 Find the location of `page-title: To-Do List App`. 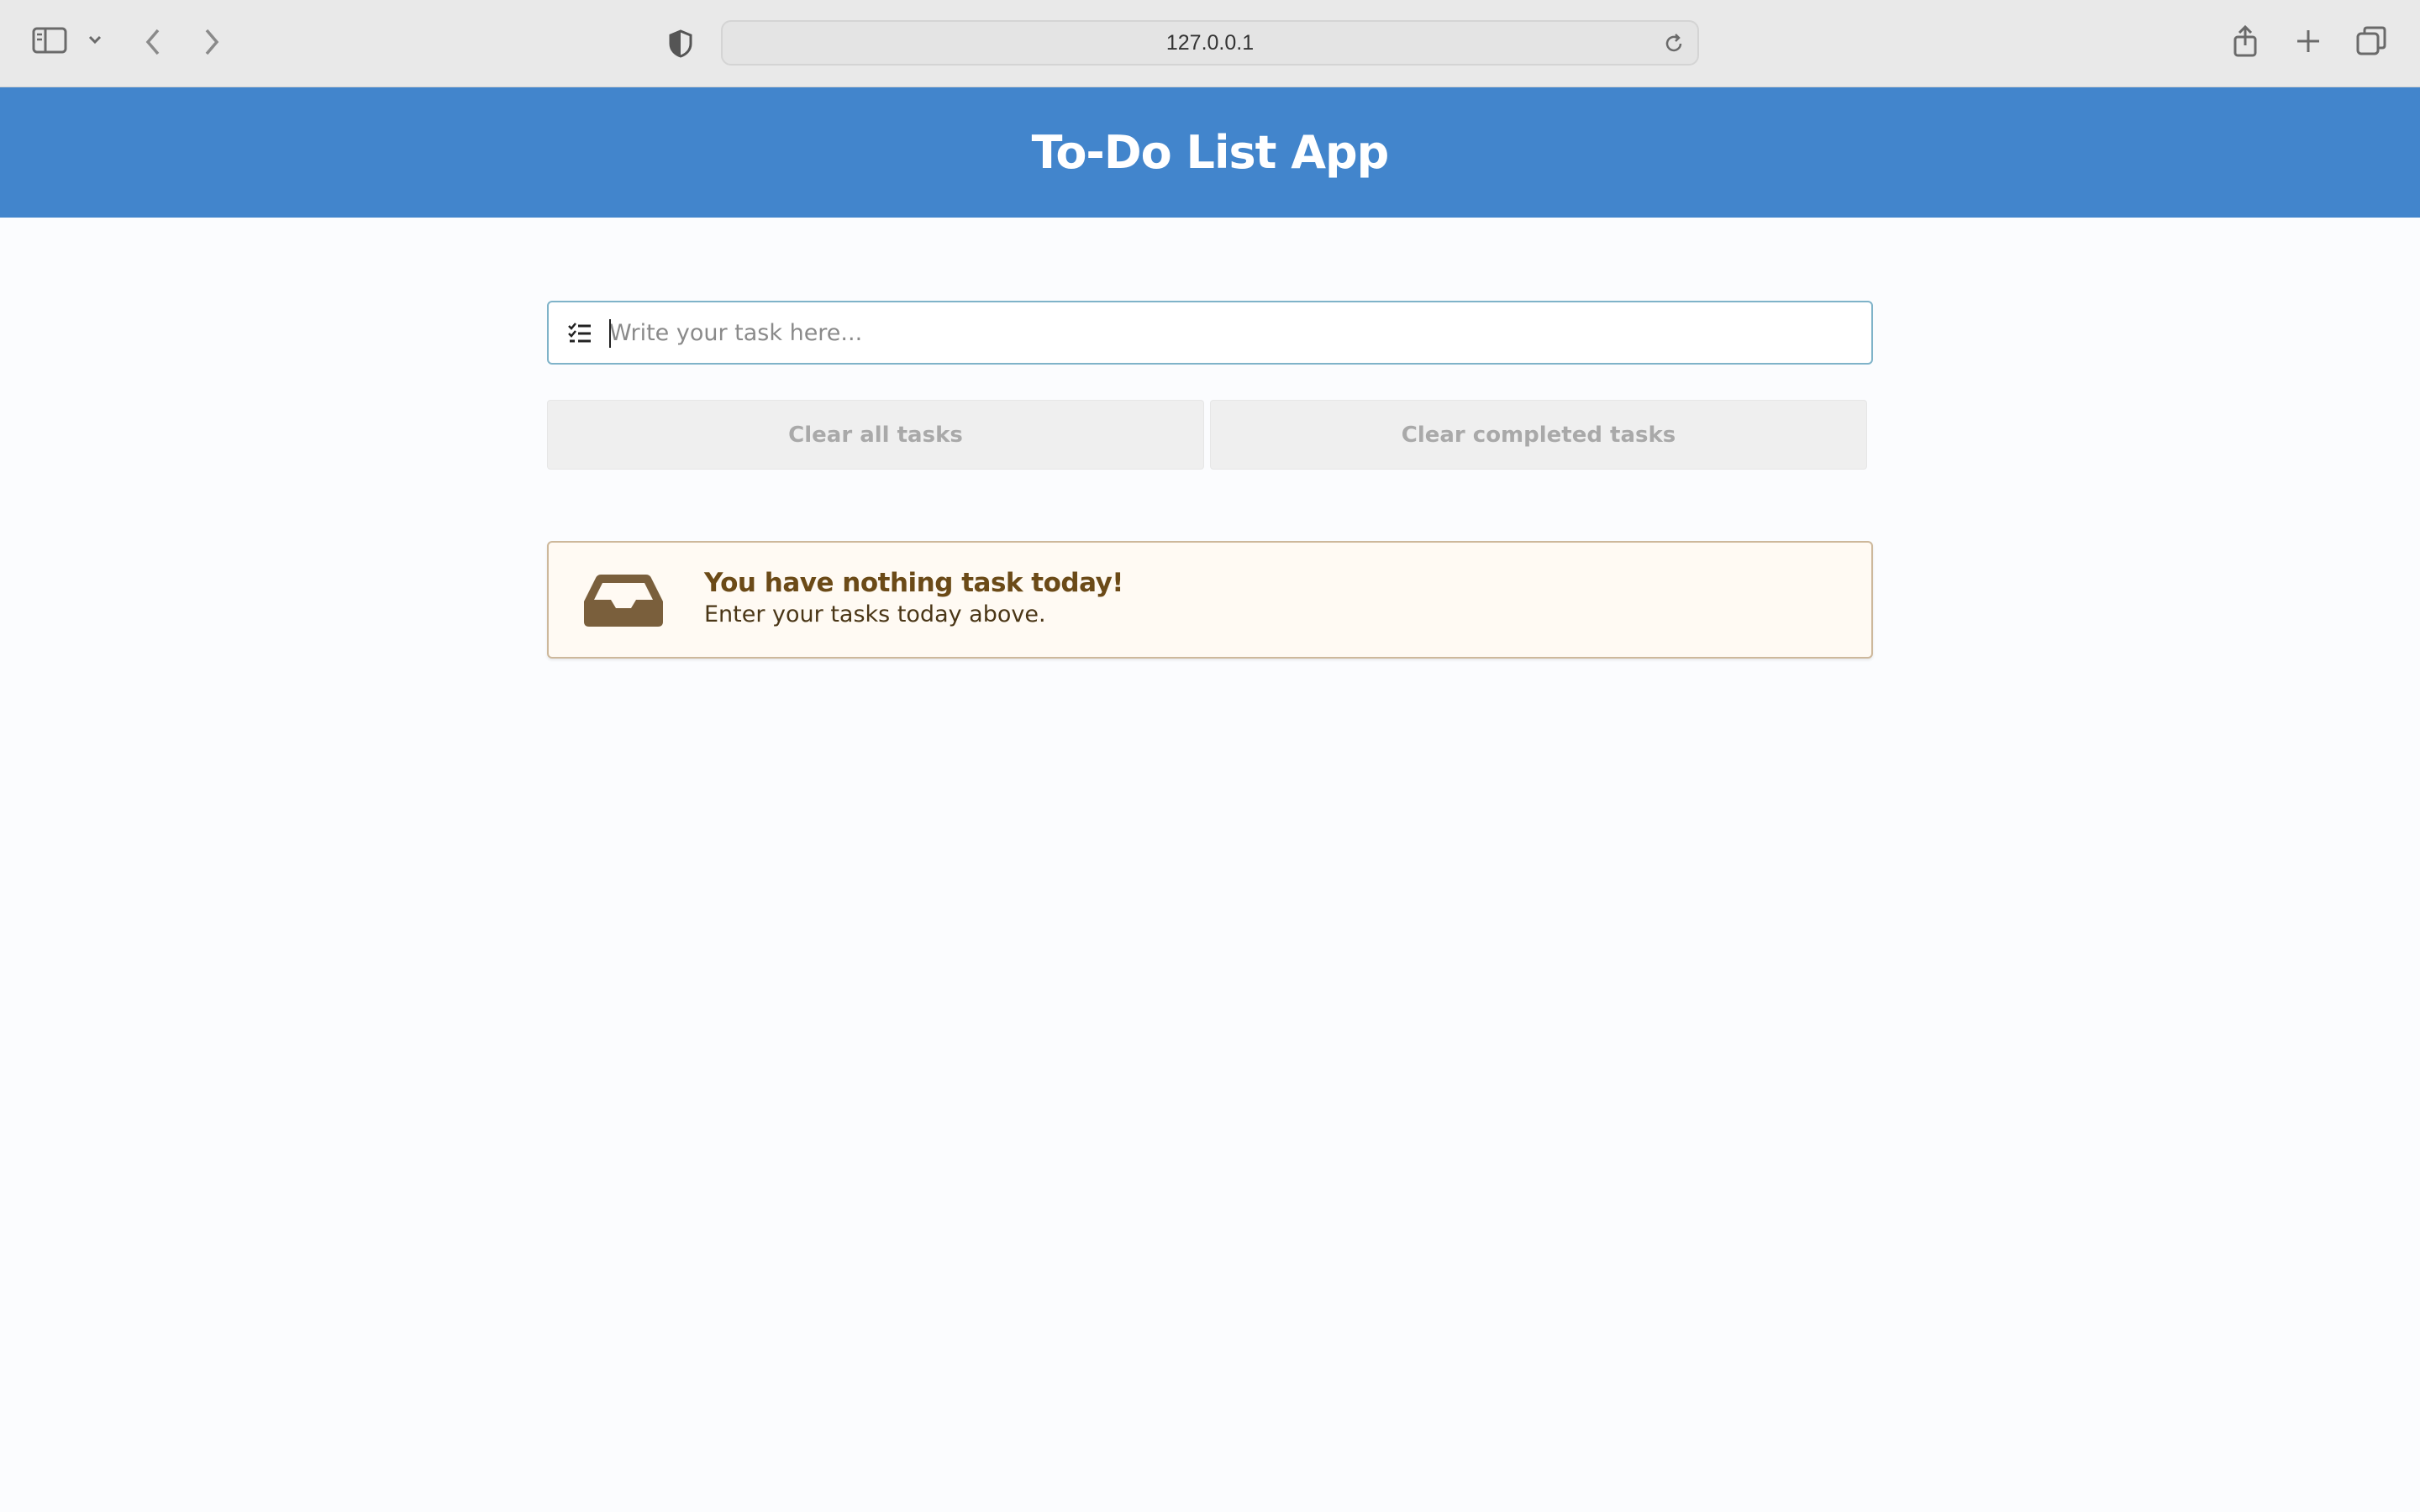

page-title: To-Do List App is located at coordinates (1210, 152).